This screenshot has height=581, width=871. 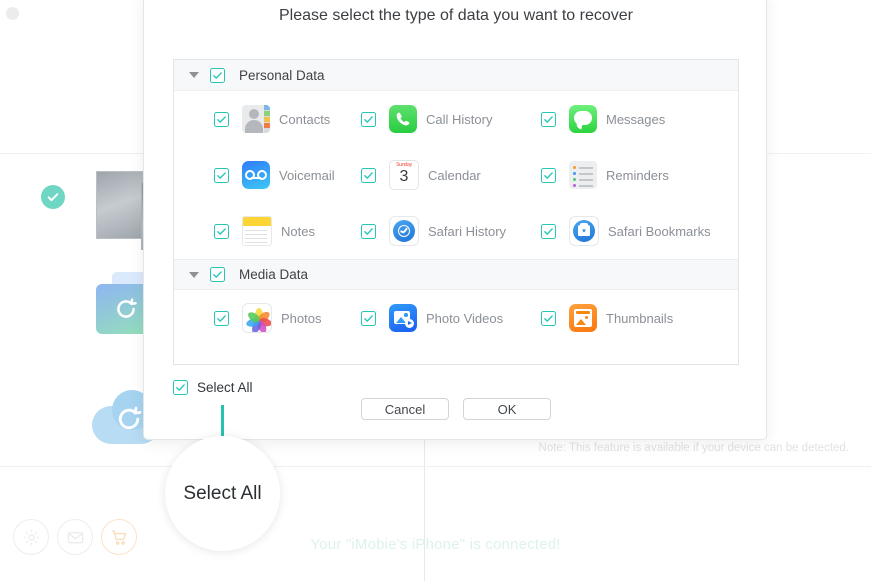 I want to click on checkbox-safari-history, so click(x=368, y=231).